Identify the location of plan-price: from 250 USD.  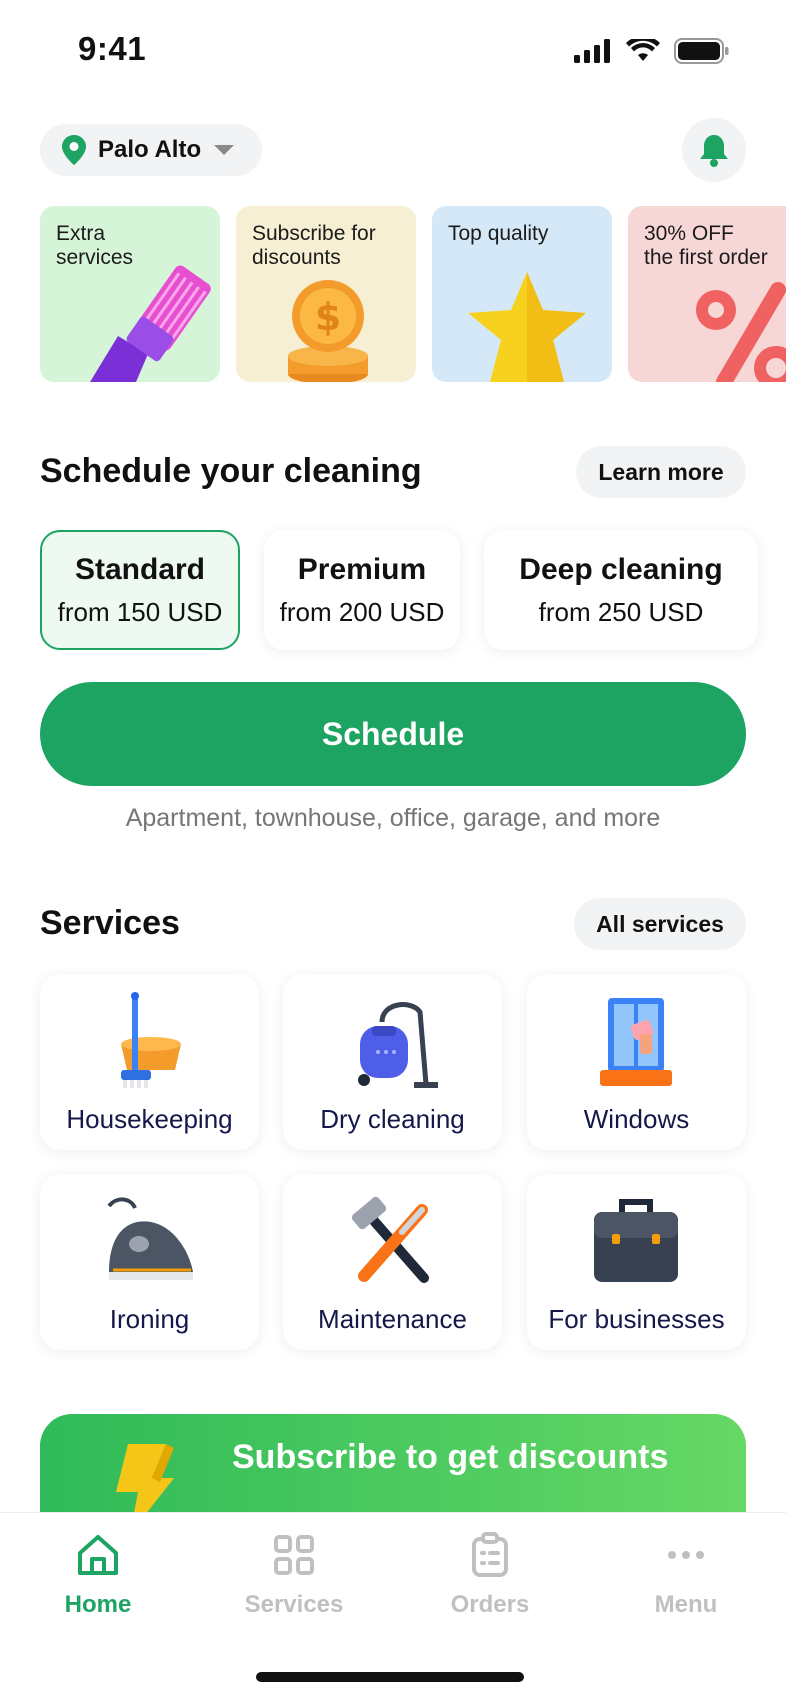
(621, 611).